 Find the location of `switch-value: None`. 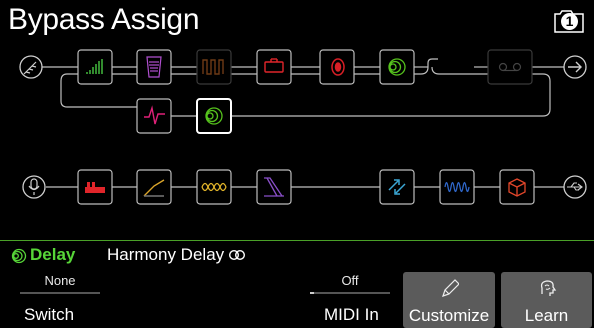

switch-value: None is located at coordinates (60, 280).